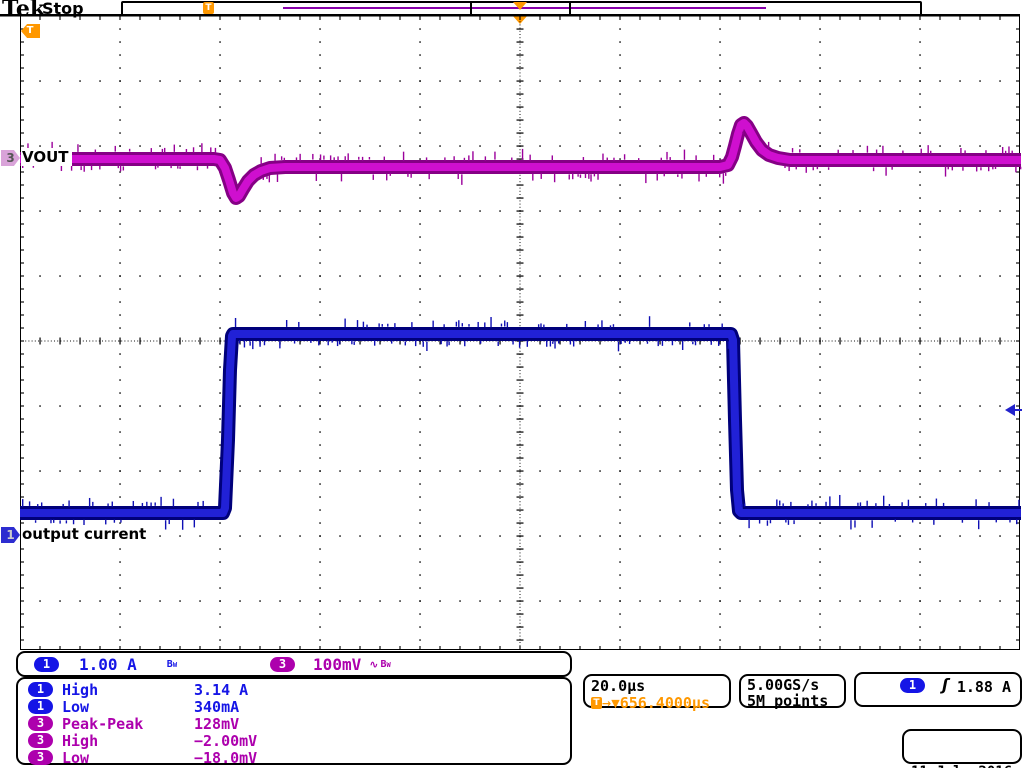  What do you see at coordinates (221, 689) in the screenshot?
I see `measurement-value: 3.14 A` at bounding box center [221, 689].